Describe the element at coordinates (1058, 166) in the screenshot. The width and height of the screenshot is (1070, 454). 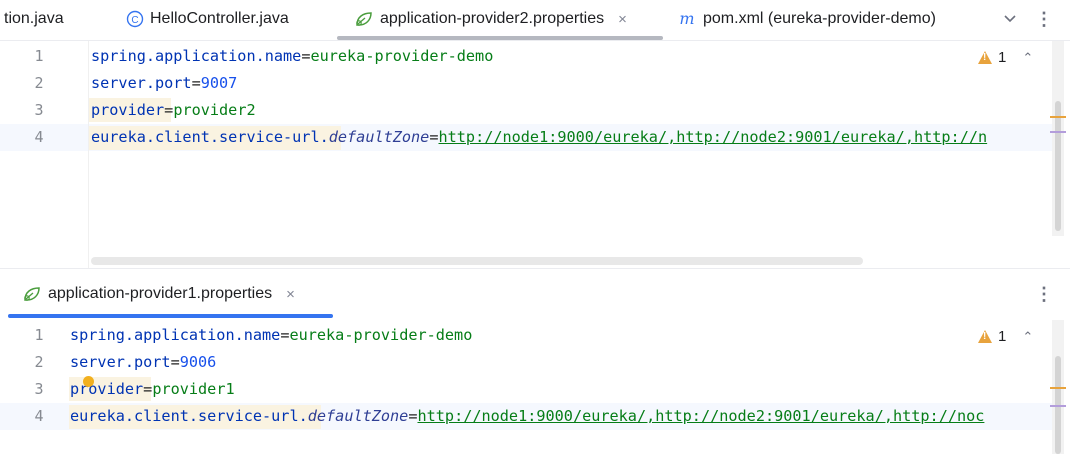
I see `scrollbar-thumb` at that location.